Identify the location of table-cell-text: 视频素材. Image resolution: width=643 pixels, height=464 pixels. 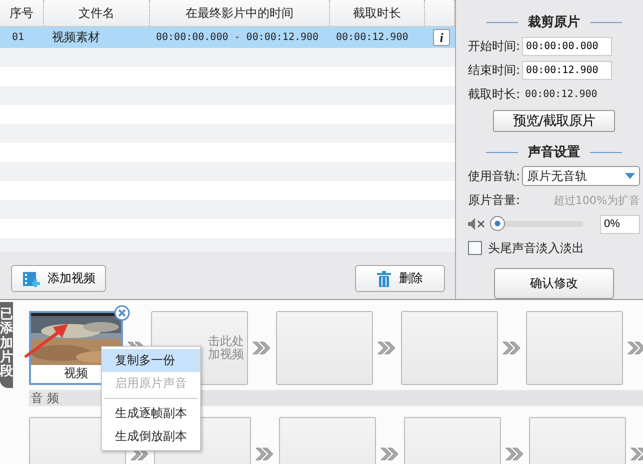
(76, 37).